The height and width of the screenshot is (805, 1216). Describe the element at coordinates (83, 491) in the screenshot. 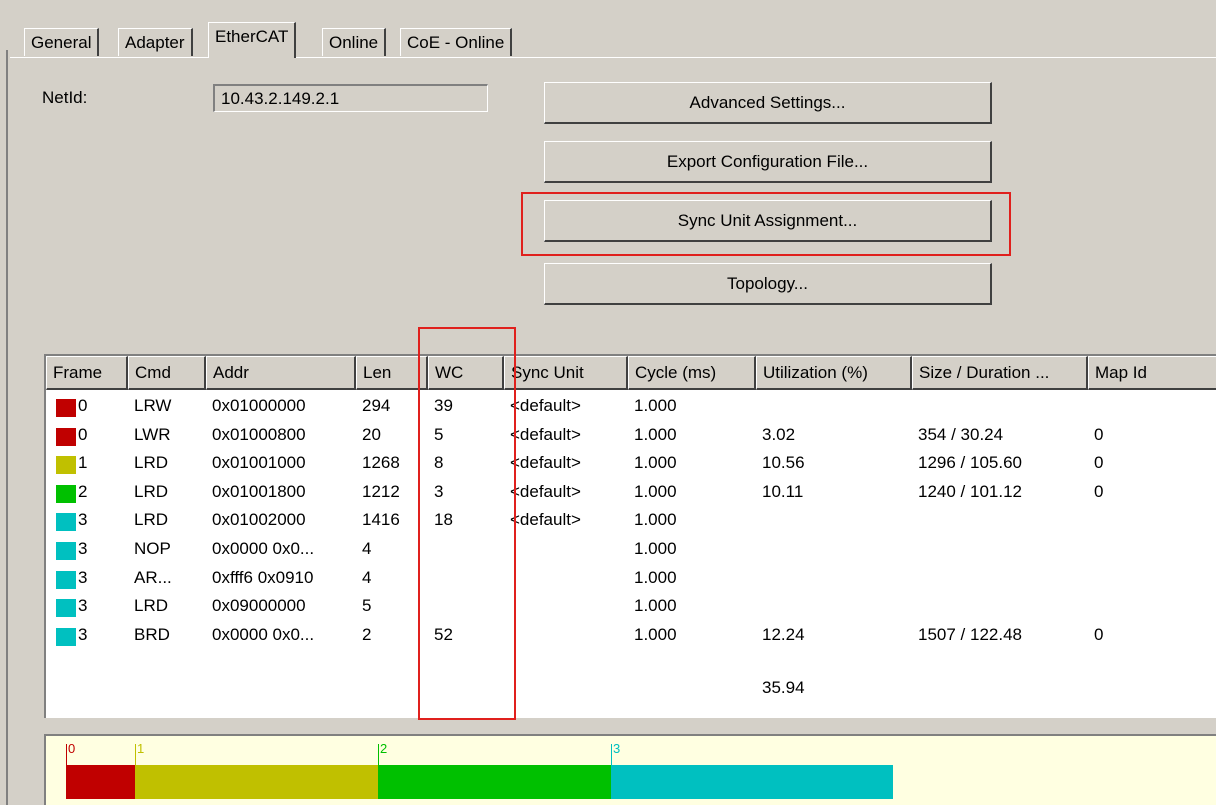

I see `frame-number: 2` at that location.